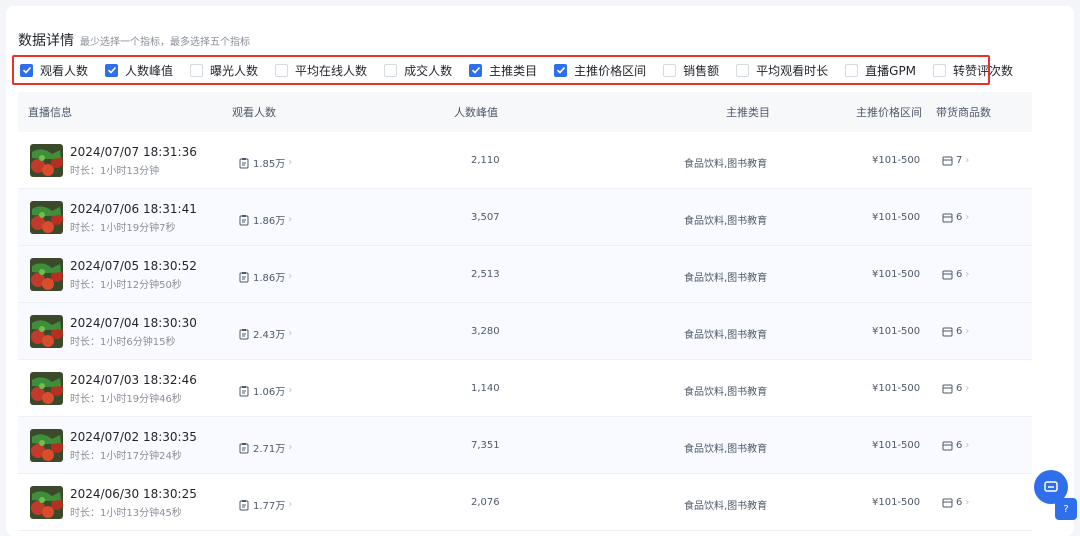 This screenshot has height=536, width=1080. What do you see at coordinates (133, 265) in the screenshot?
I see `live-datetime: 2024/07/05 18:30:52` at bounding box center [133, 265].